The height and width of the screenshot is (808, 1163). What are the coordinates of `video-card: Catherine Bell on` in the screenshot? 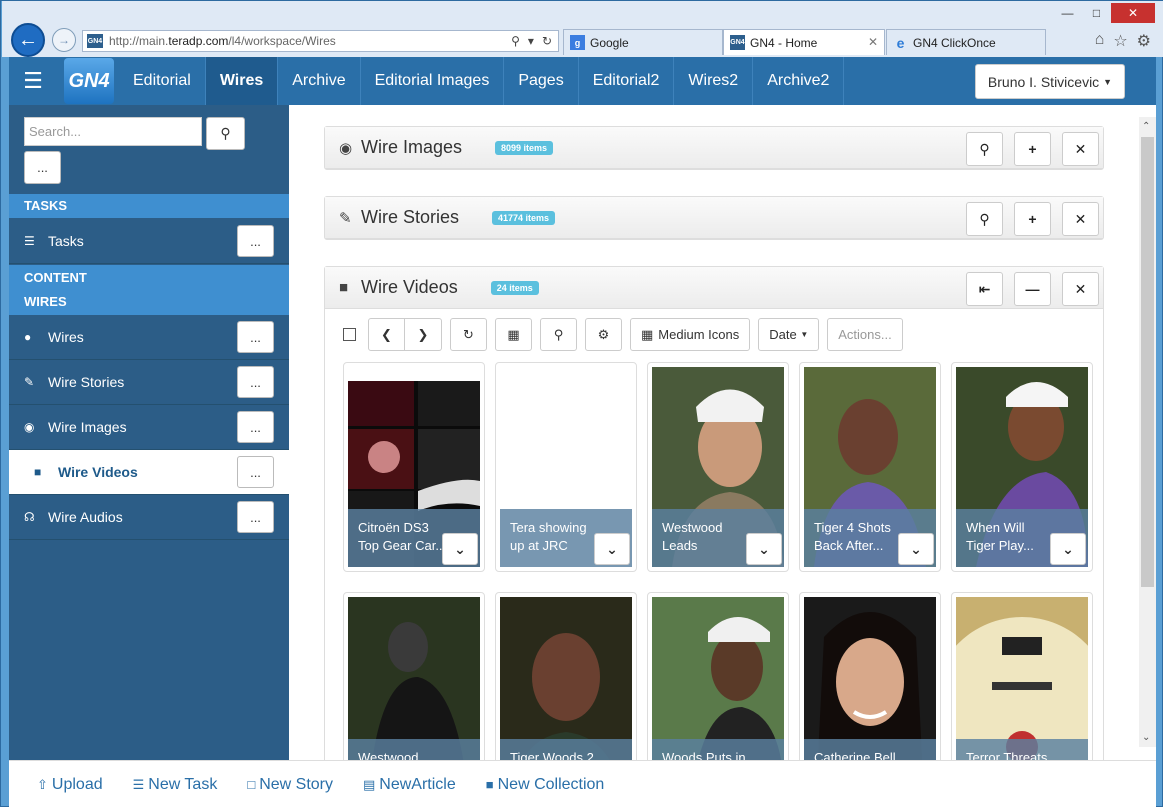 It's located at (870, 676).